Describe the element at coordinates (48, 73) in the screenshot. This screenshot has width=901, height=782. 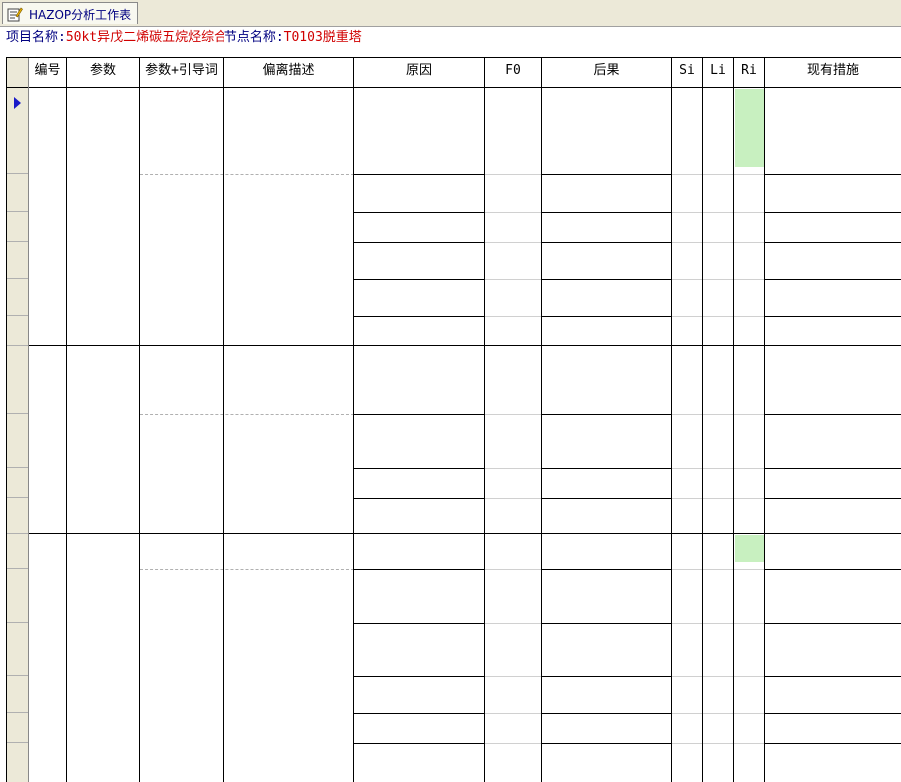
I see `header-col-id: 编号` at that location.